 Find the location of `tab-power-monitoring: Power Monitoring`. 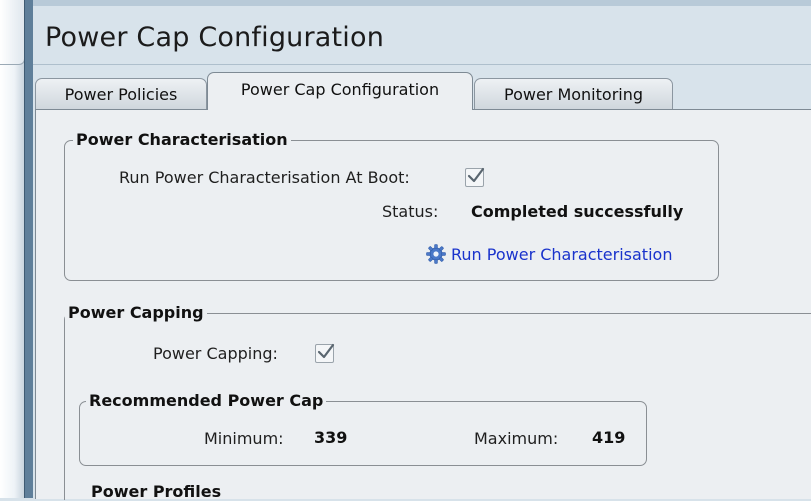

tab-power-monitoring: Power Monitoring is located at coordinates (573, 94).